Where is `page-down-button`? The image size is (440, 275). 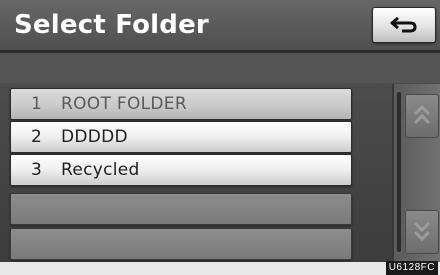 page-down-button is located at coordinates (422, 232).